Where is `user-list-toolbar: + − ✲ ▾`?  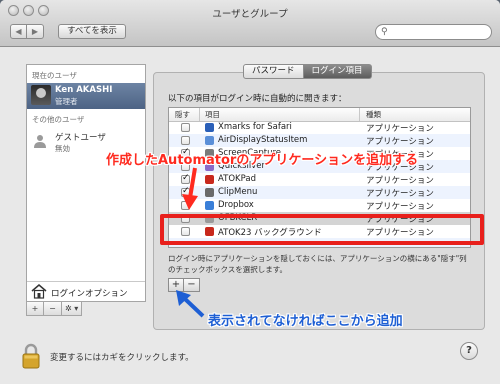 user-list-toolbar: + − ✲ ▾ is located at coordinates (54, 309).